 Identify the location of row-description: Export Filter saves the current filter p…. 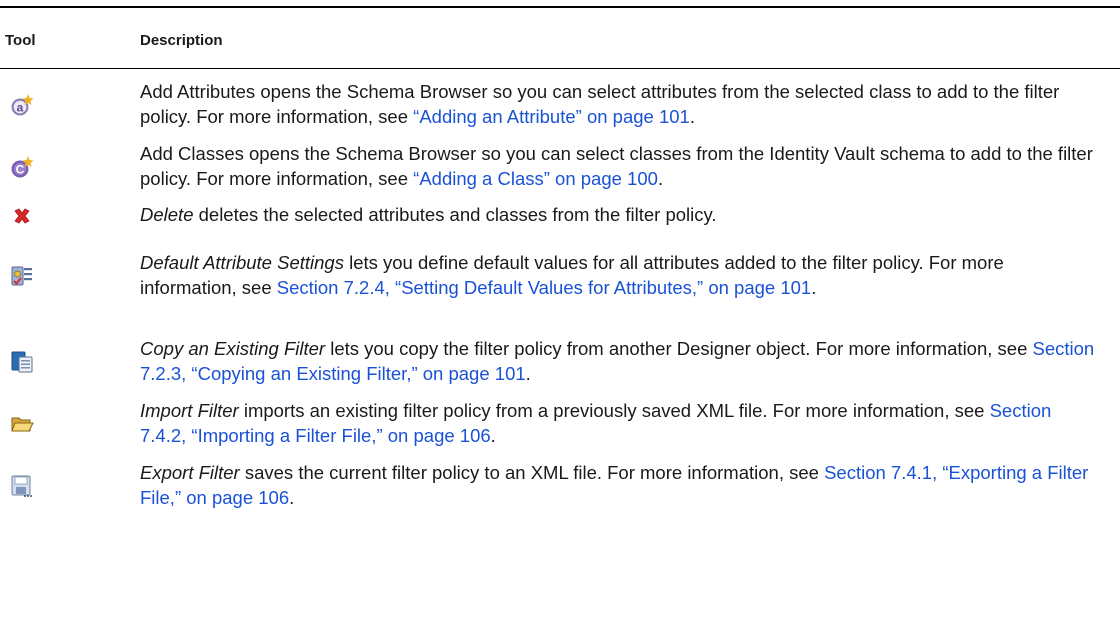
(620, 485).